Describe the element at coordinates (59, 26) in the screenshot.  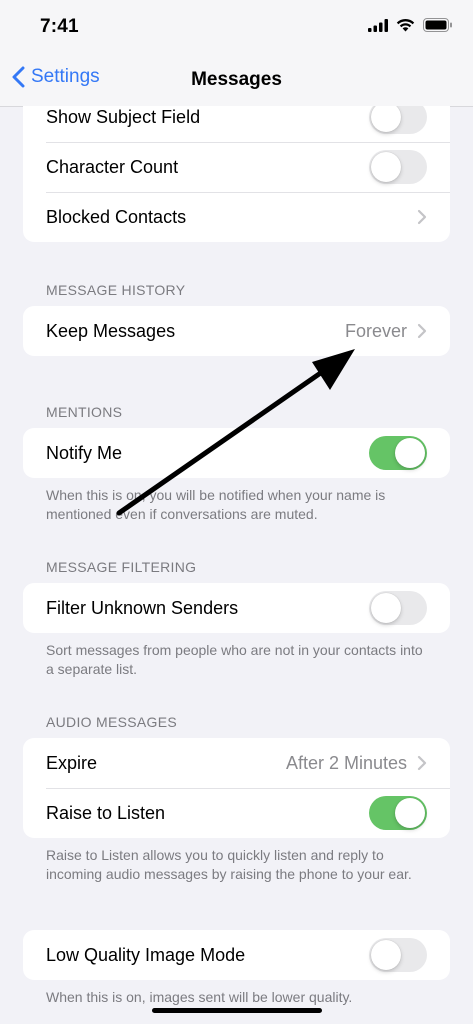
I see `status-time: 7:41` at that location.